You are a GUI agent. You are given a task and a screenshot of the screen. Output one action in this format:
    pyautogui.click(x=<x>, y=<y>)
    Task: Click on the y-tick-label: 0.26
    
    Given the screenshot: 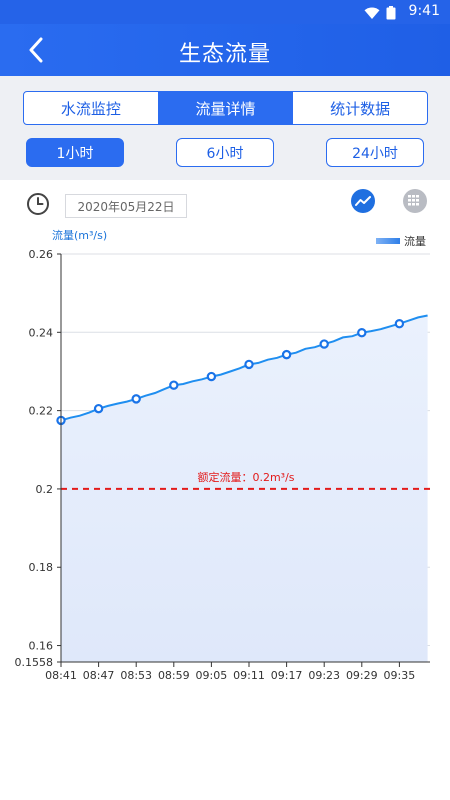 What is the action you would take?
    pyautogui.click(x=41, y=254)
    